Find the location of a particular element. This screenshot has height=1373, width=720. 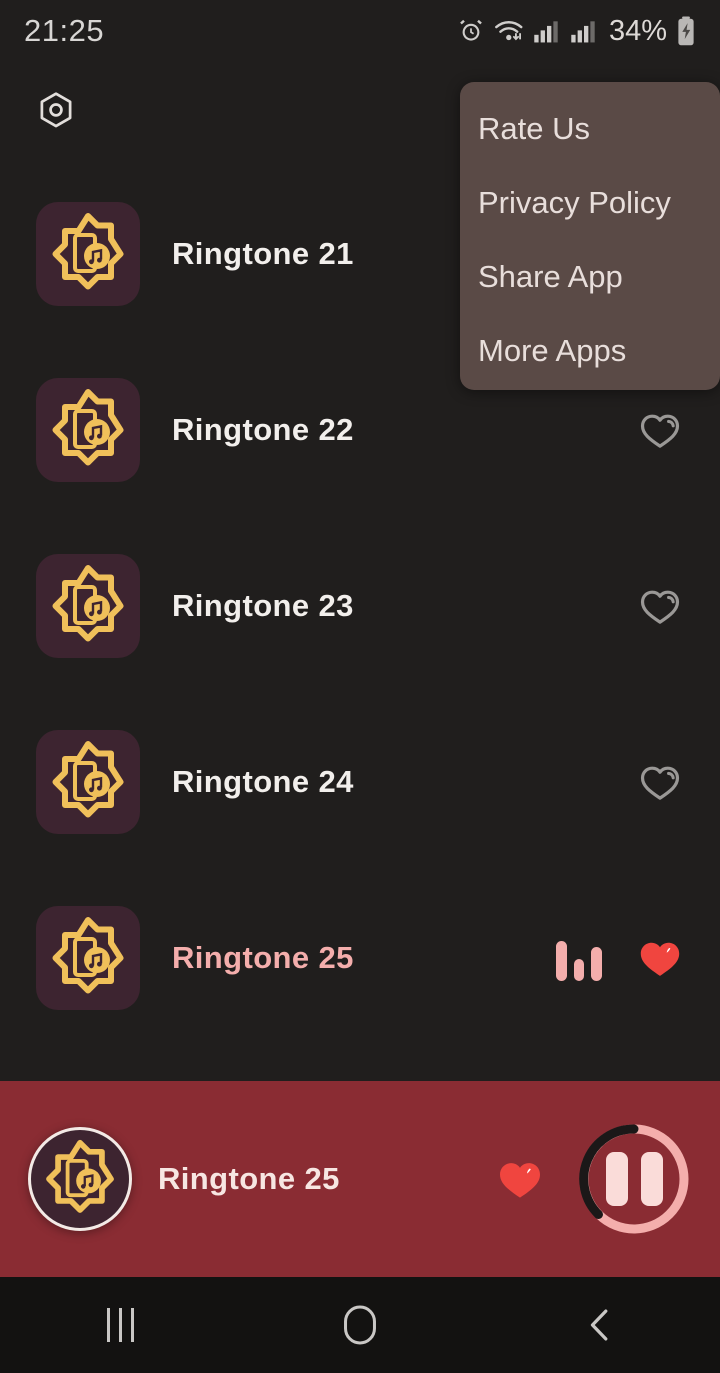

list-item-title: Ringtone 24 is located at coordinates (263, 781).